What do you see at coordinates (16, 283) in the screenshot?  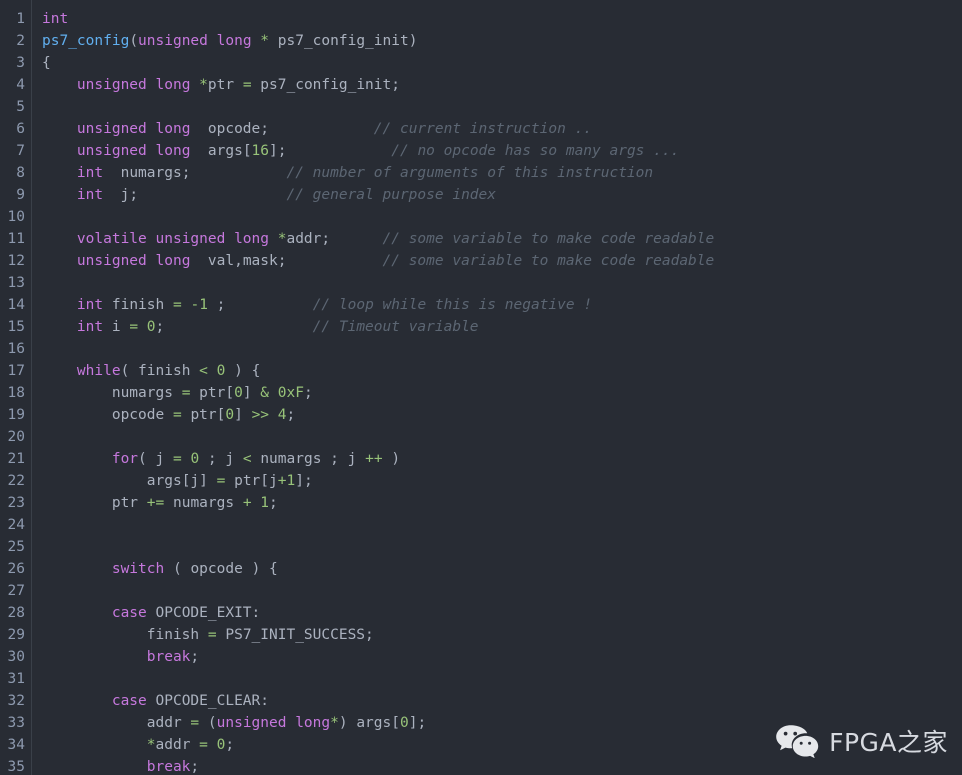 I see `line-number: 13` at bounding box center [16, 283].